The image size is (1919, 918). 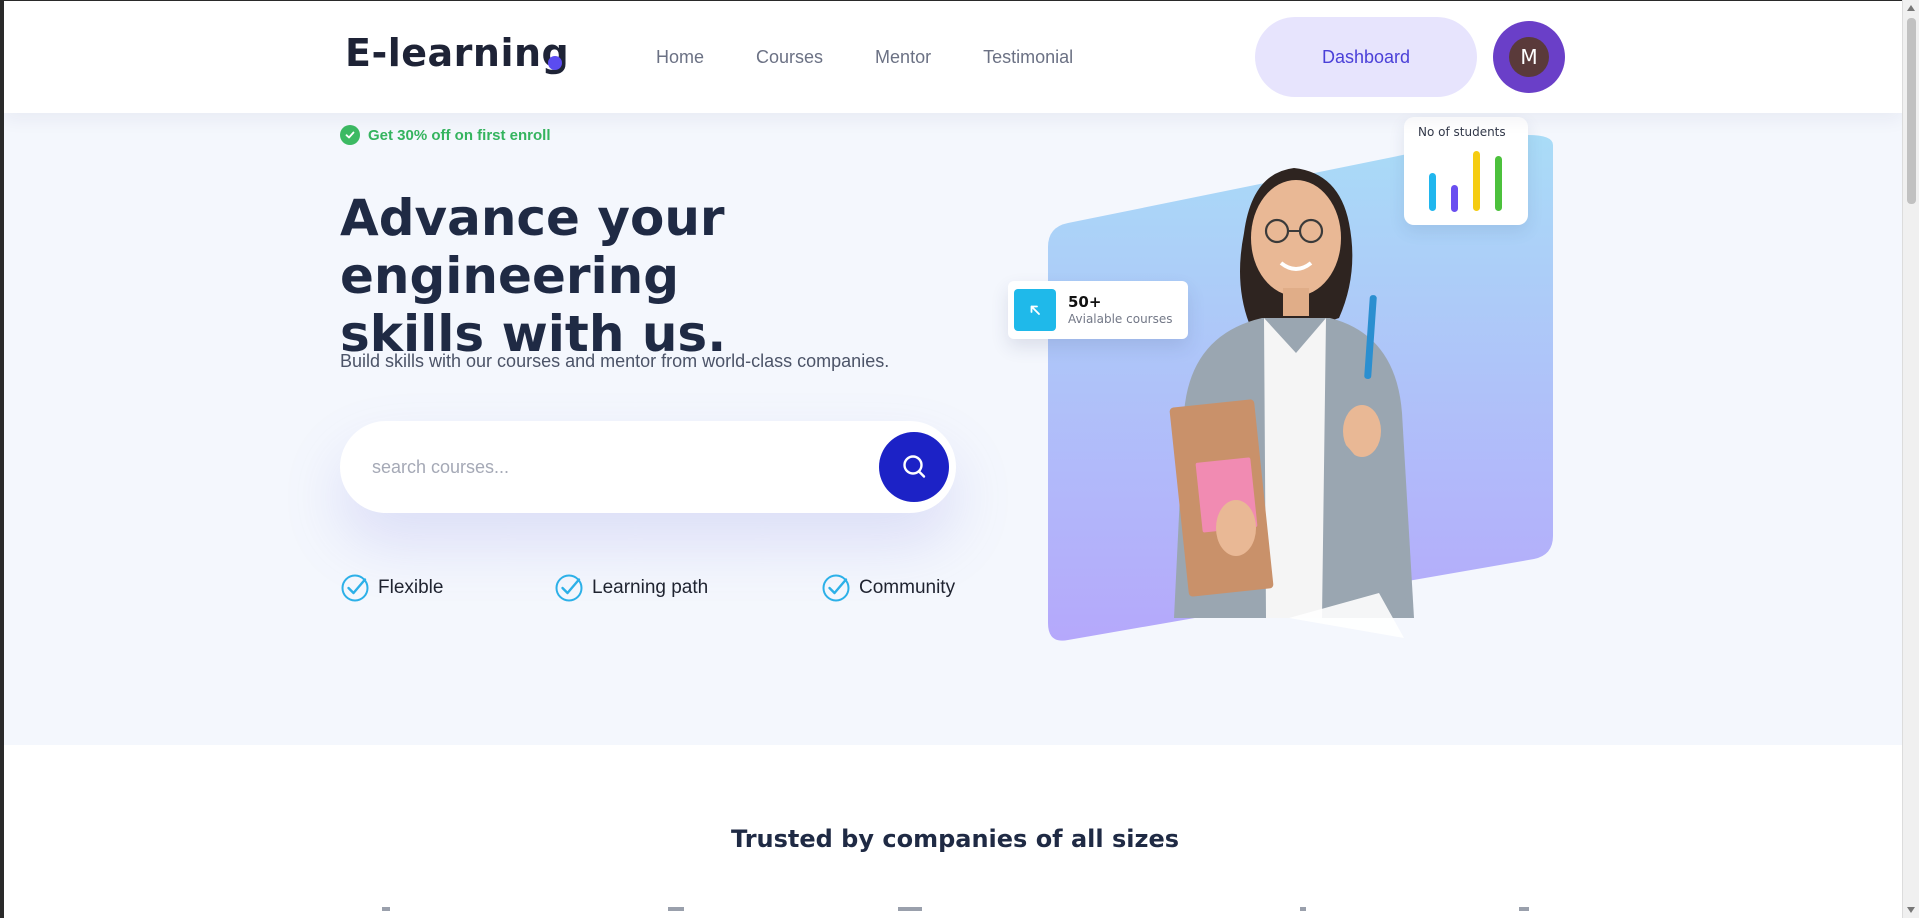 What do you see at coordinates (680, 57) in the screenshot?
I see `nav-home-link: Home` at bounding box center [680, 57].